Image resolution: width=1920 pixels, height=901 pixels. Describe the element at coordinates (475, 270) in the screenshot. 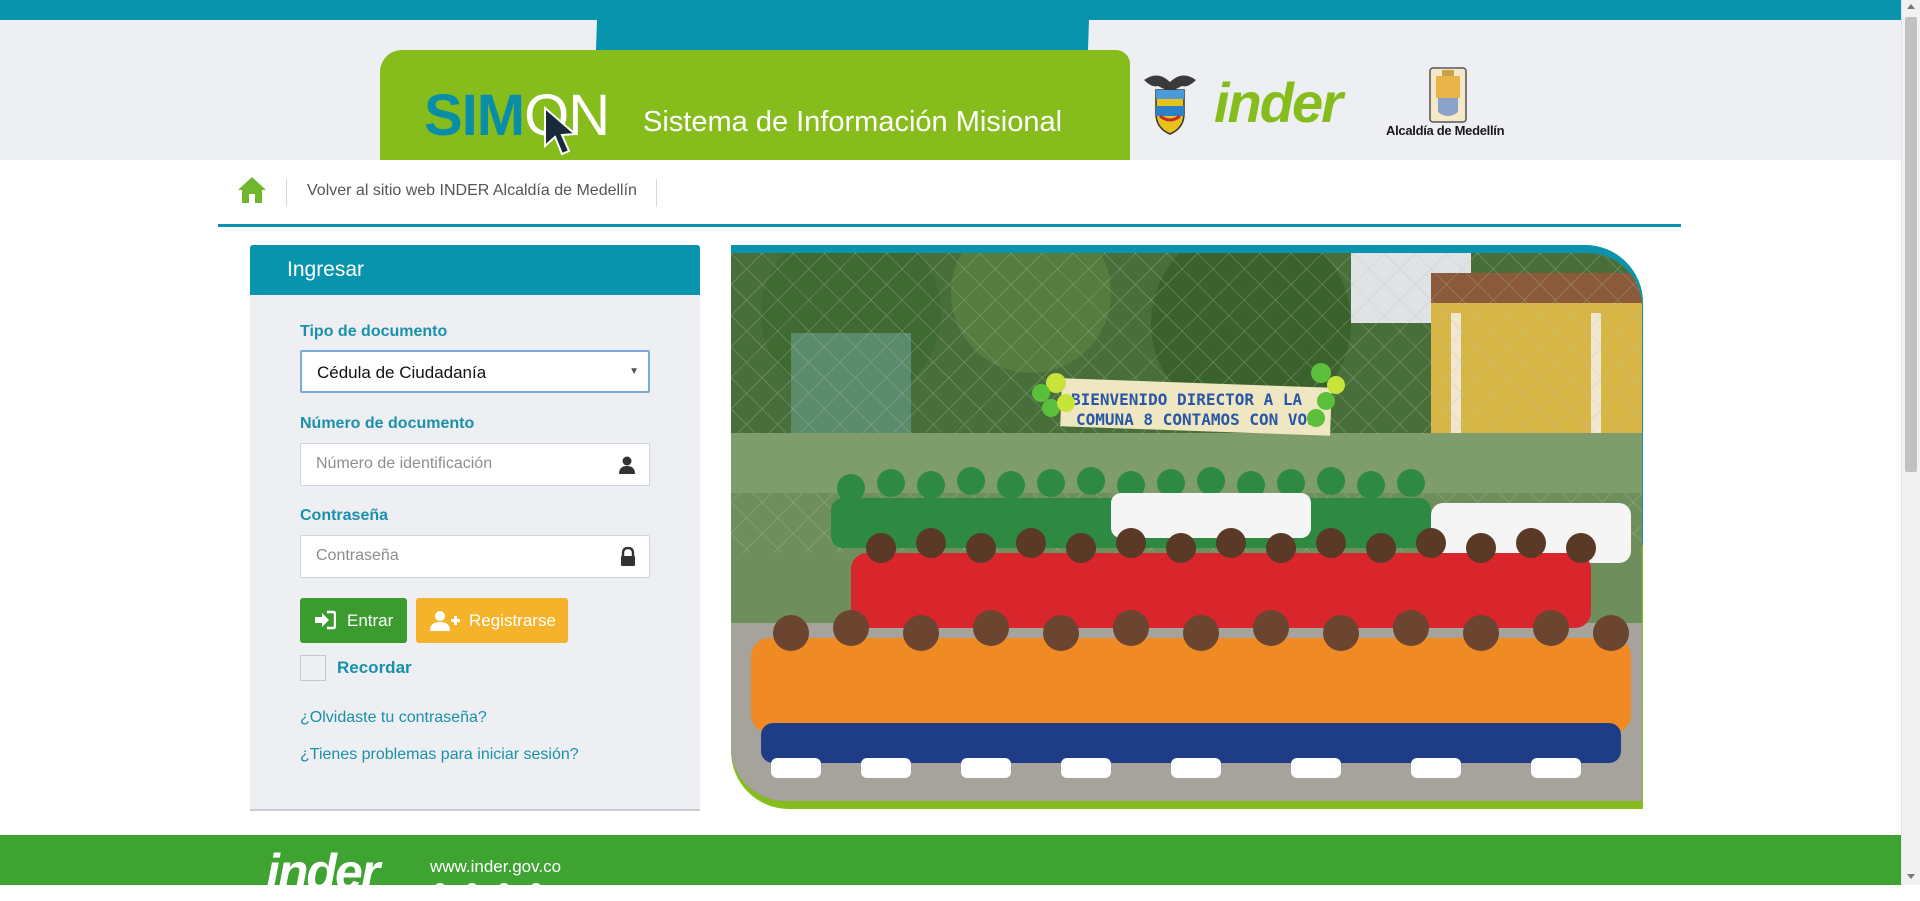

I see `login-panel-header: Ingresar` at that location.